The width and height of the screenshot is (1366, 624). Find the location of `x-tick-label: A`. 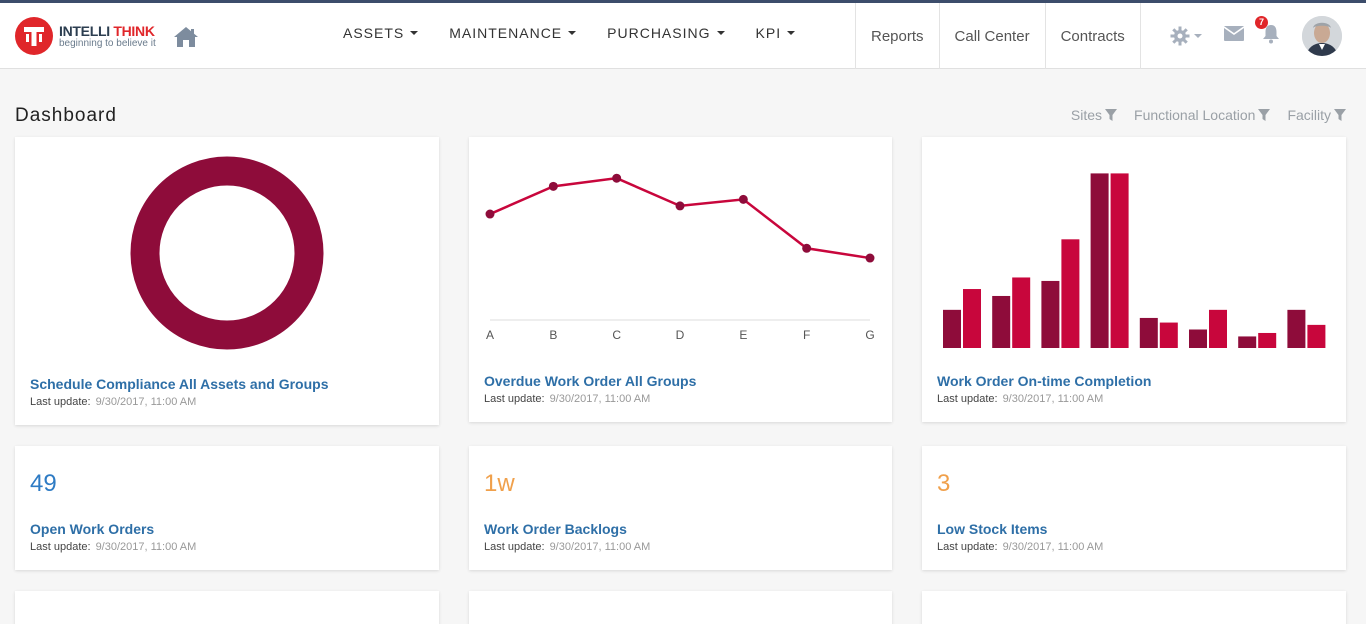

x-tick-label: A is located at coordinates (490, 335).